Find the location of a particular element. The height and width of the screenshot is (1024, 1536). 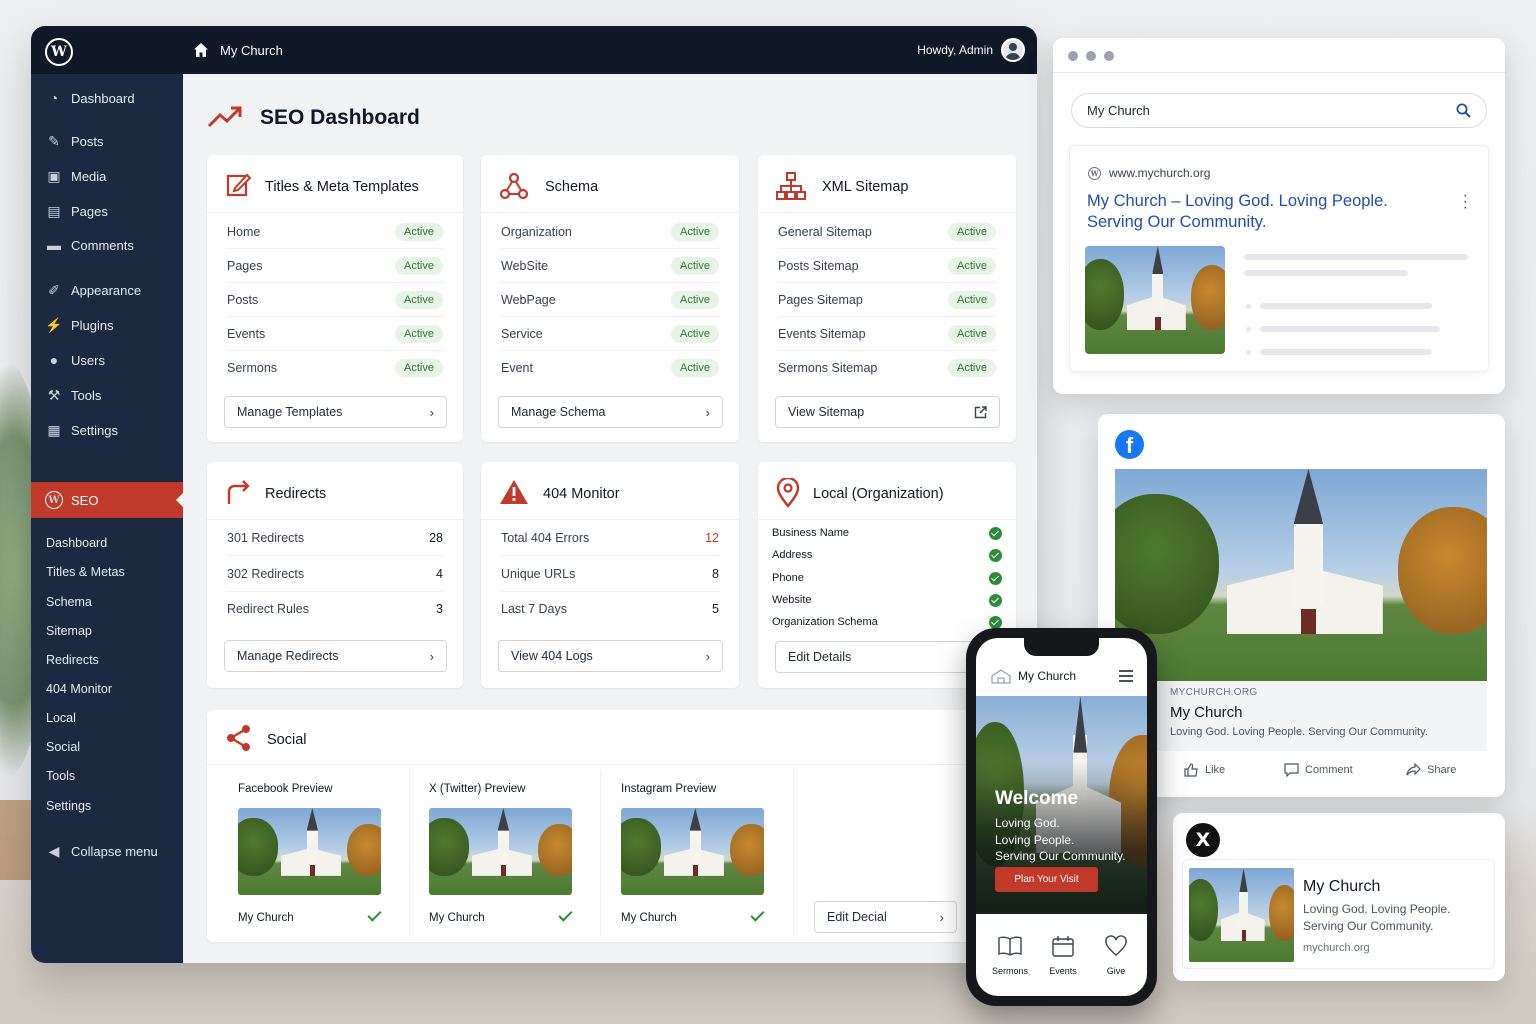

book-icon is located at coordinates (1010, 946).